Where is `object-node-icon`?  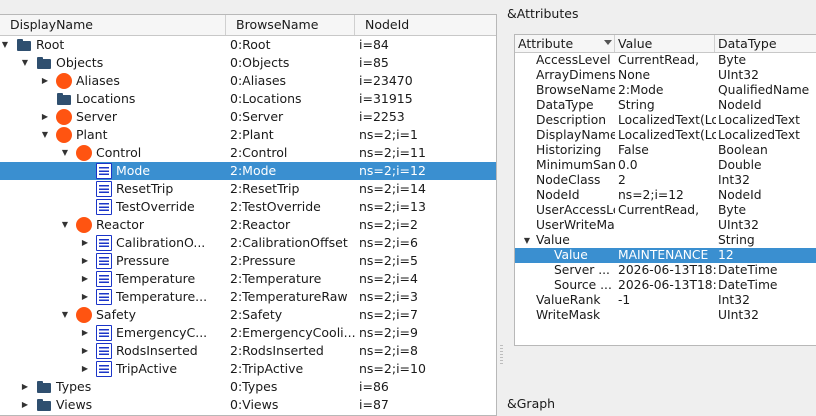
object-node-icon is located at coordinates (64, 135).